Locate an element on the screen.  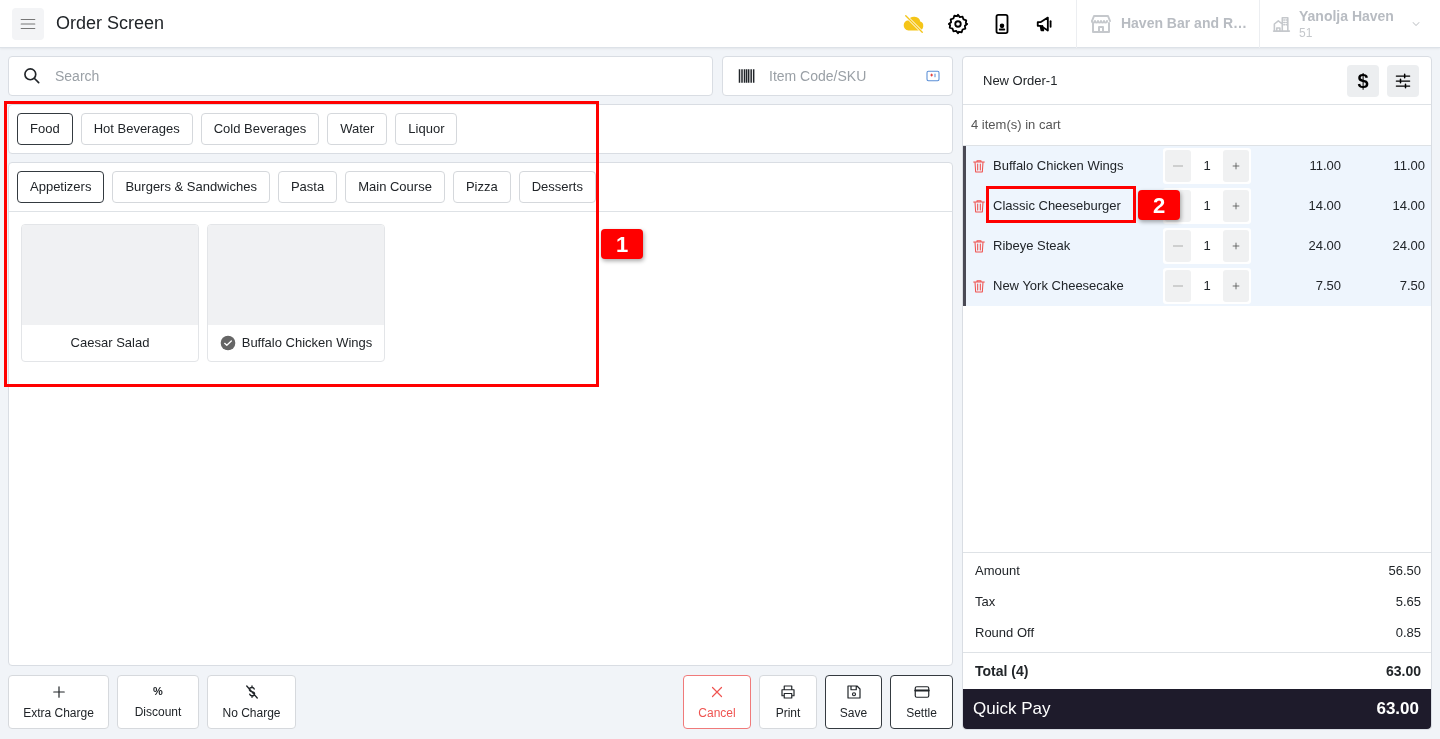
summary-value: 0.85 is located at coordinates (1408, 632).